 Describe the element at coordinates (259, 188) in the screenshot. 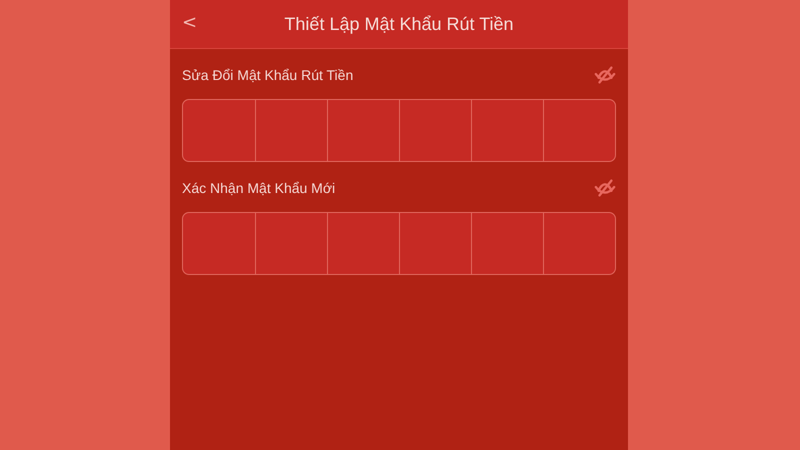

I see `field-label: Xác Nhận Mật Khẩu Mới` at that location.